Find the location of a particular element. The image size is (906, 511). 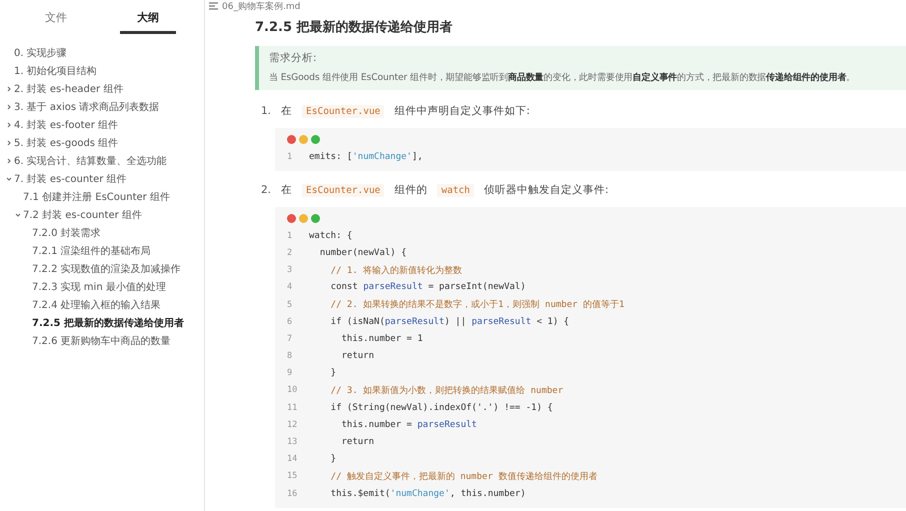

code-line: this.number = 1 is located at coordinates (381, 339).